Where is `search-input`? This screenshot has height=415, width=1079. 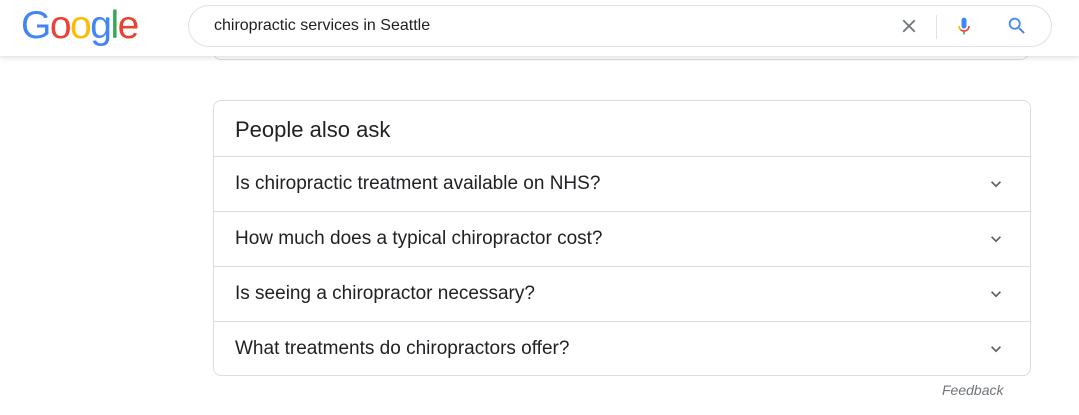 search-input is located at coordinates (539, 26).